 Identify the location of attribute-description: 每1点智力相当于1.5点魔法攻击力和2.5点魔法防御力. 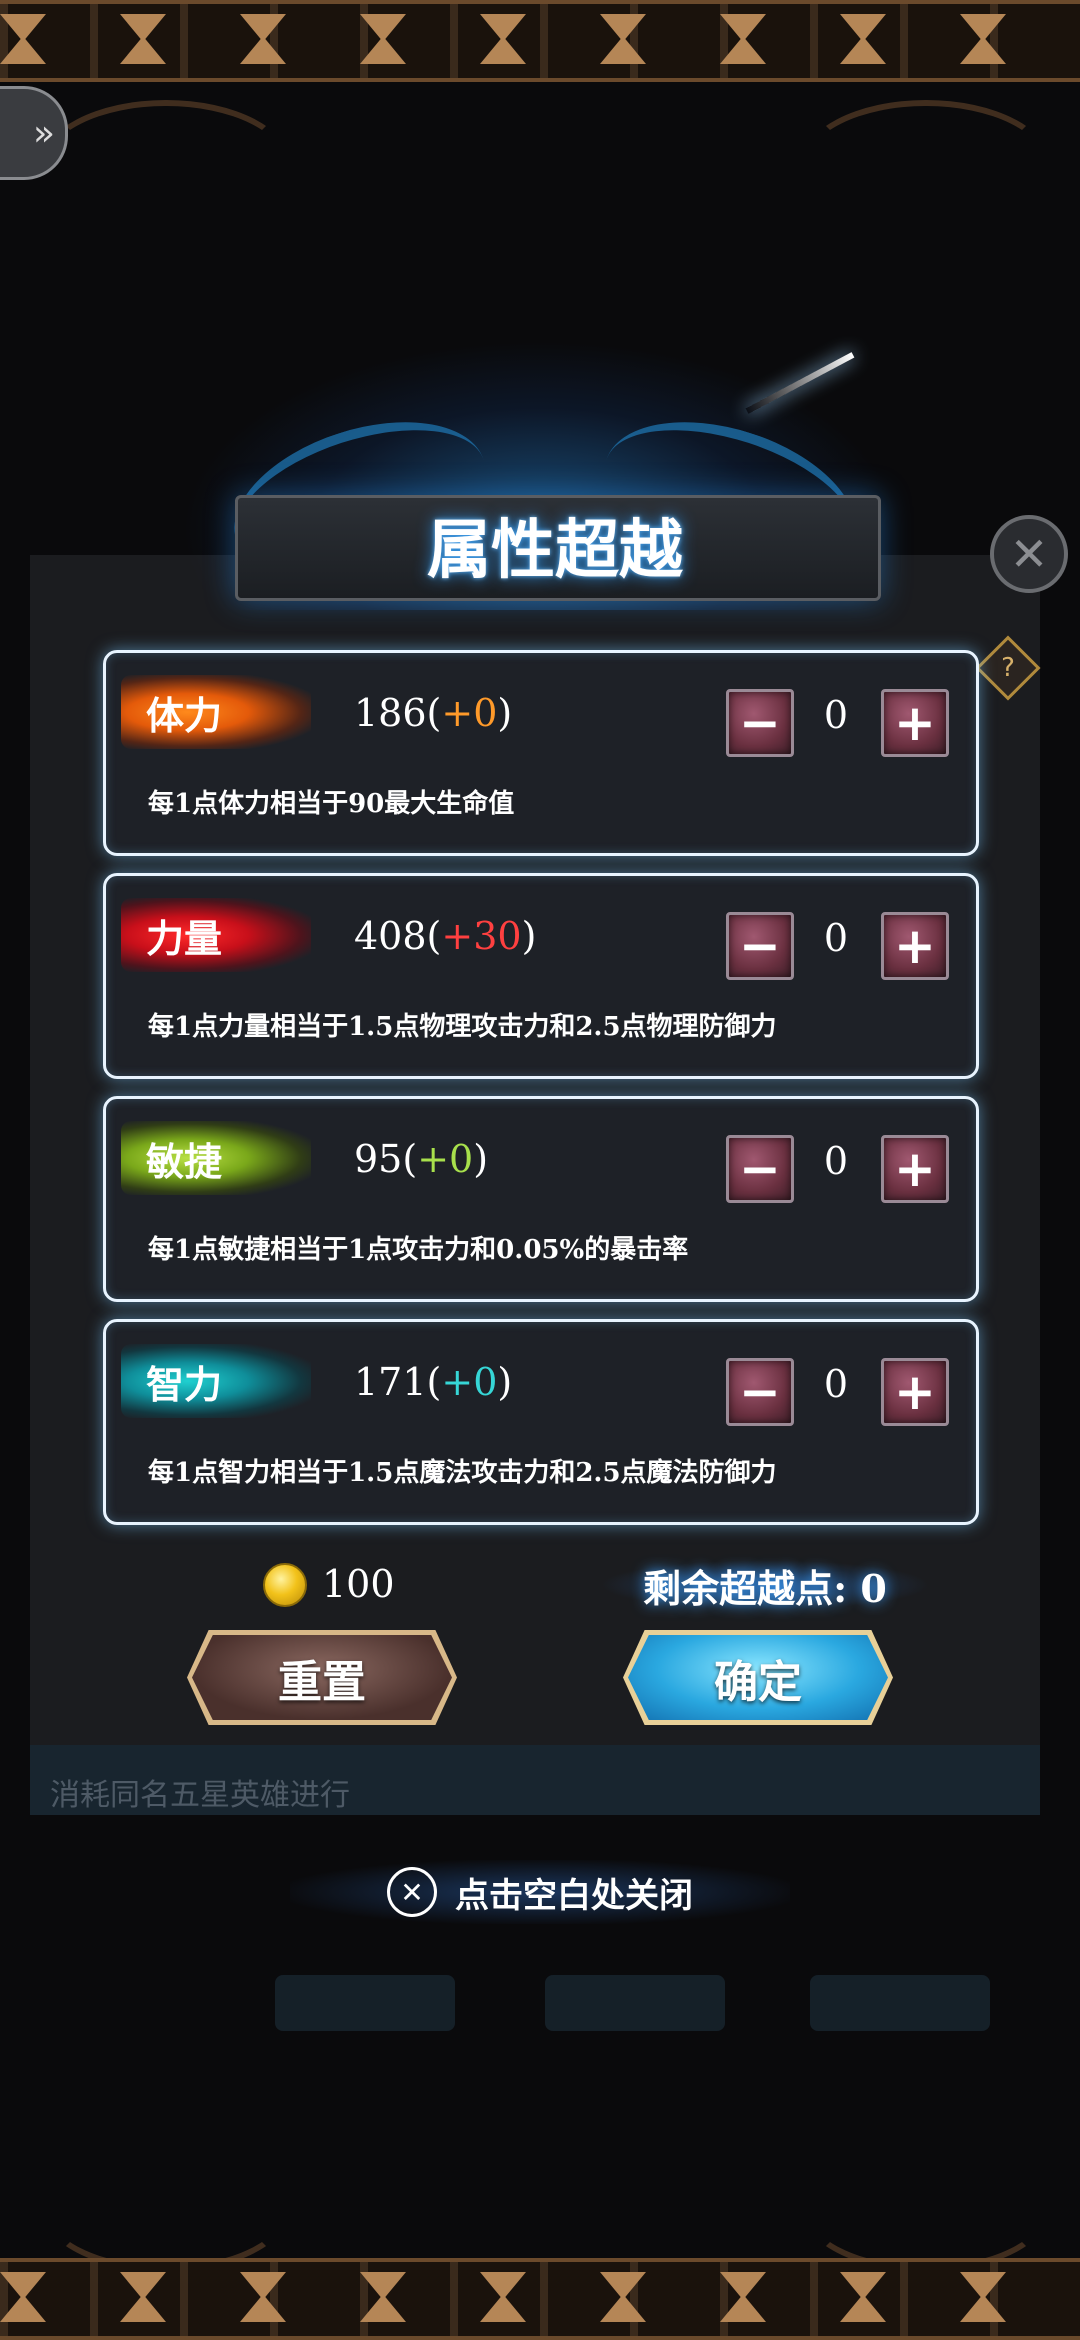
(462, 1473).